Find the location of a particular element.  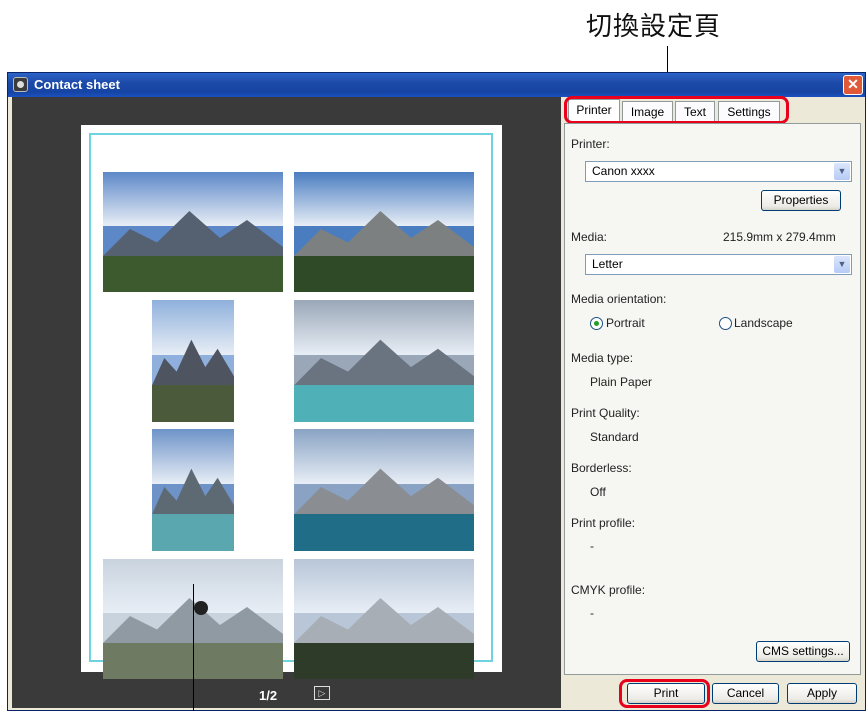

print-profile-label: Print profile: is located at coordinates (603, 523).